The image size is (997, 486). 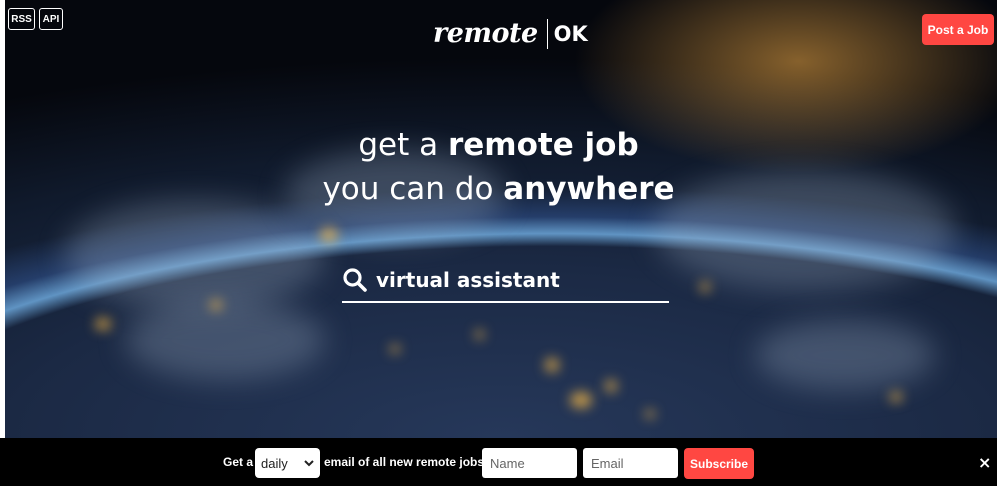 What do you see at coordinates (274, 463) in the screenshot?
I see `frequency-selected-value: daily` at bounding box center [274, 463].